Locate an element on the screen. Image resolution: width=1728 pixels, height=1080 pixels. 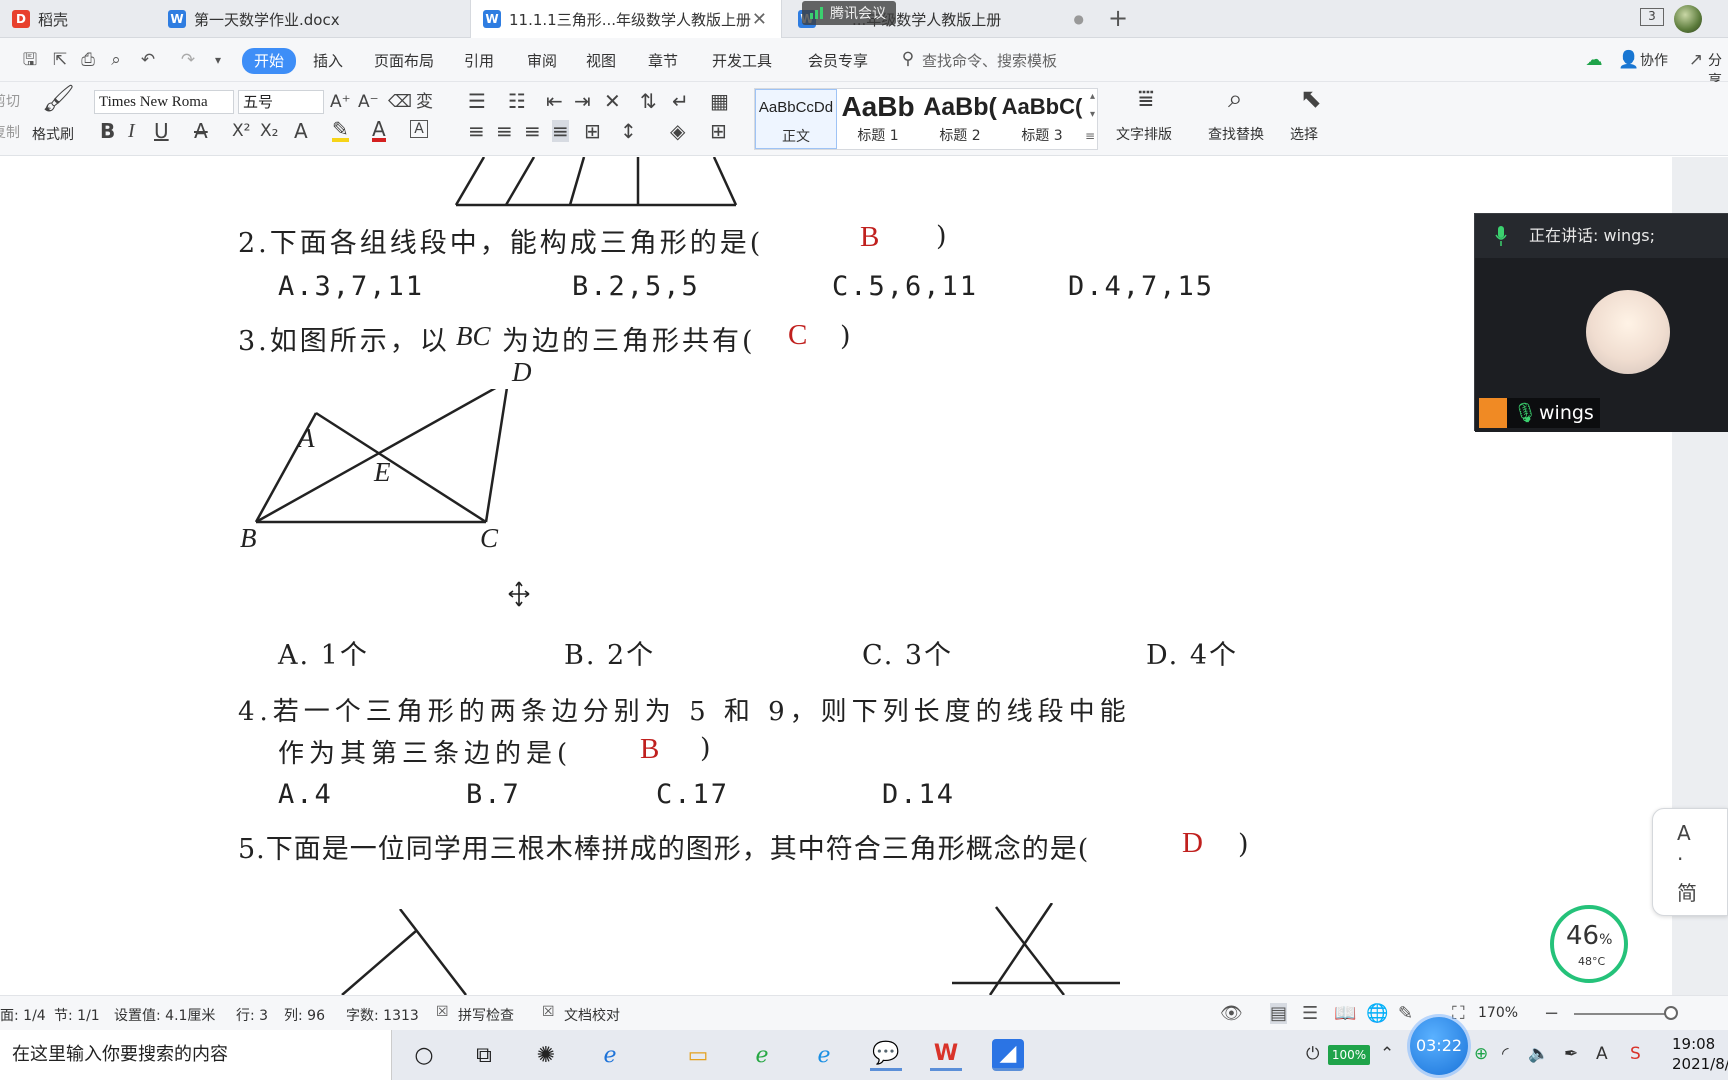
italic-icon: I is located at coordinates (131, 131).